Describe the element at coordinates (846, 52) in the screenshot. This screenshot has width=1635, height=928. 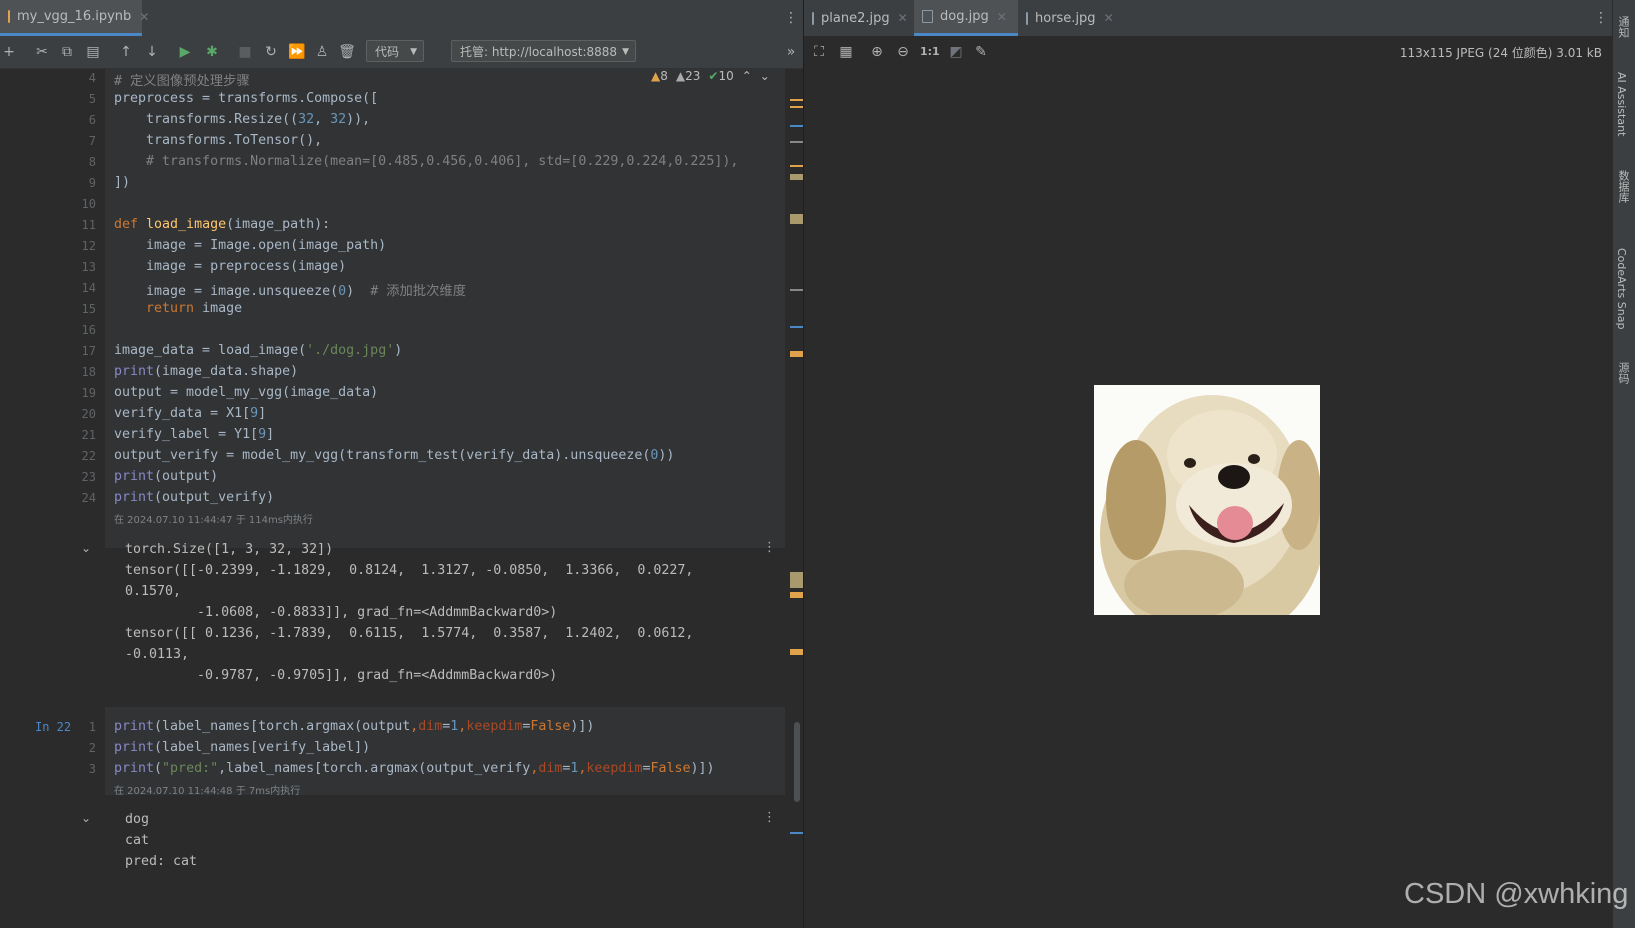
I see `grid-icon: ▦` at that location.